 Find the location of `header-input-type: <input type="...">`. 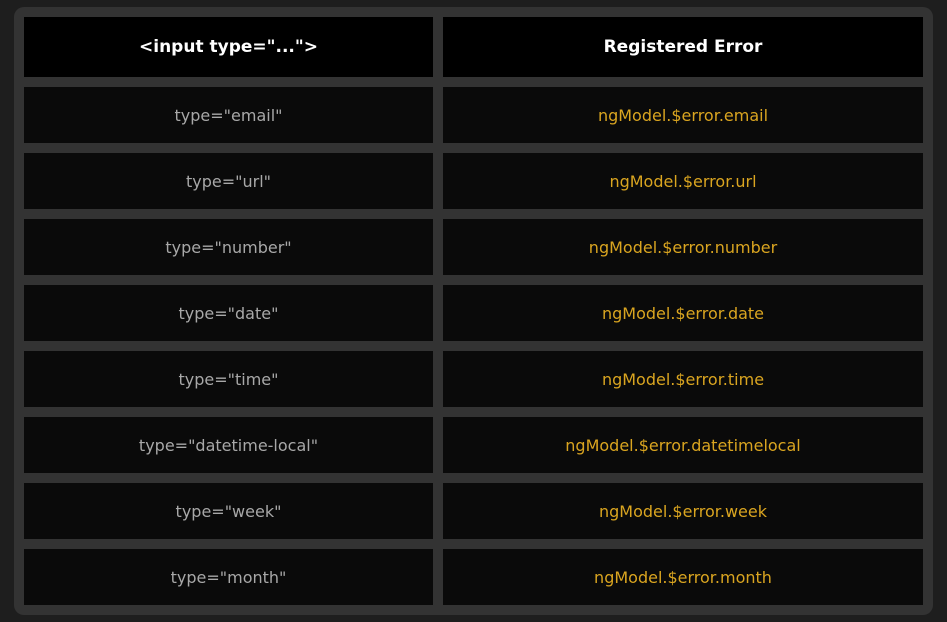

header-input-type: <input type="..."> is located at coordinates (228, 47).